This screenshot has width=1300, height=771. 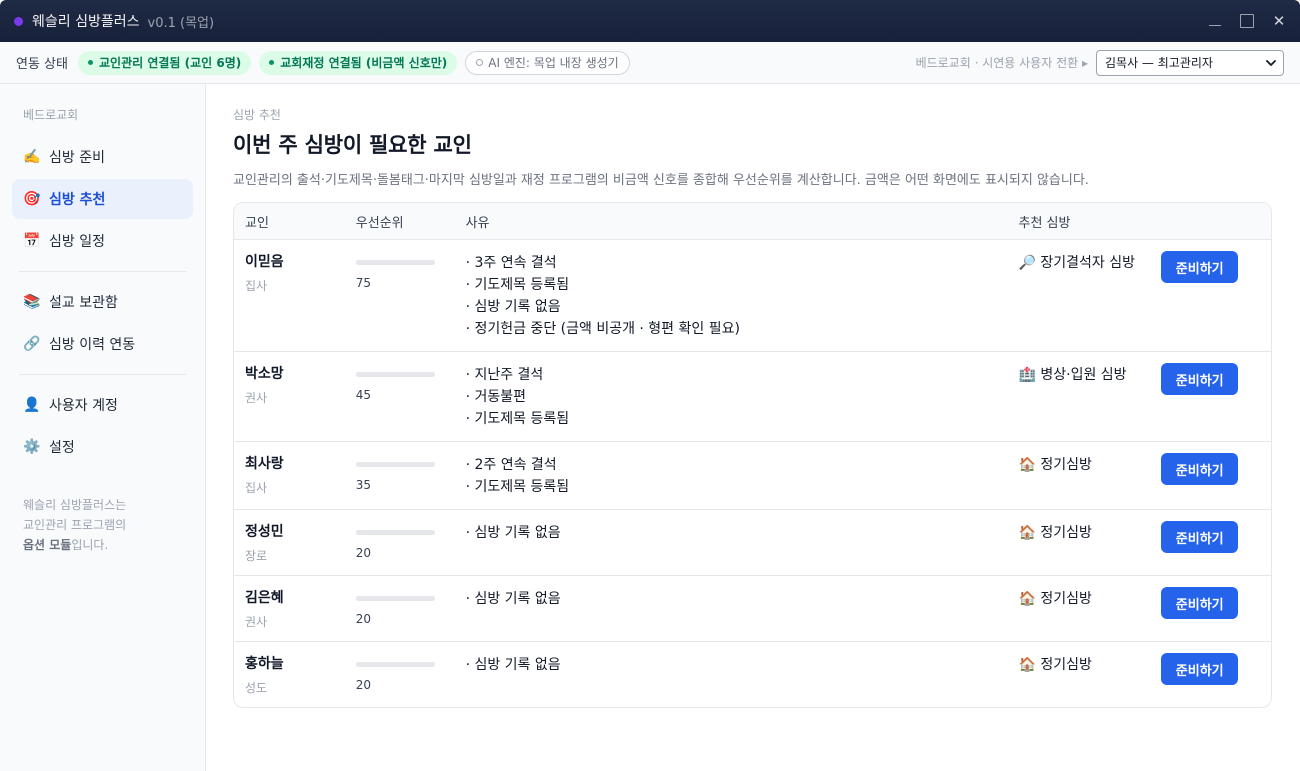 I want to click on footer-bold: 옵션 모듈, so click(x=47, y=545).